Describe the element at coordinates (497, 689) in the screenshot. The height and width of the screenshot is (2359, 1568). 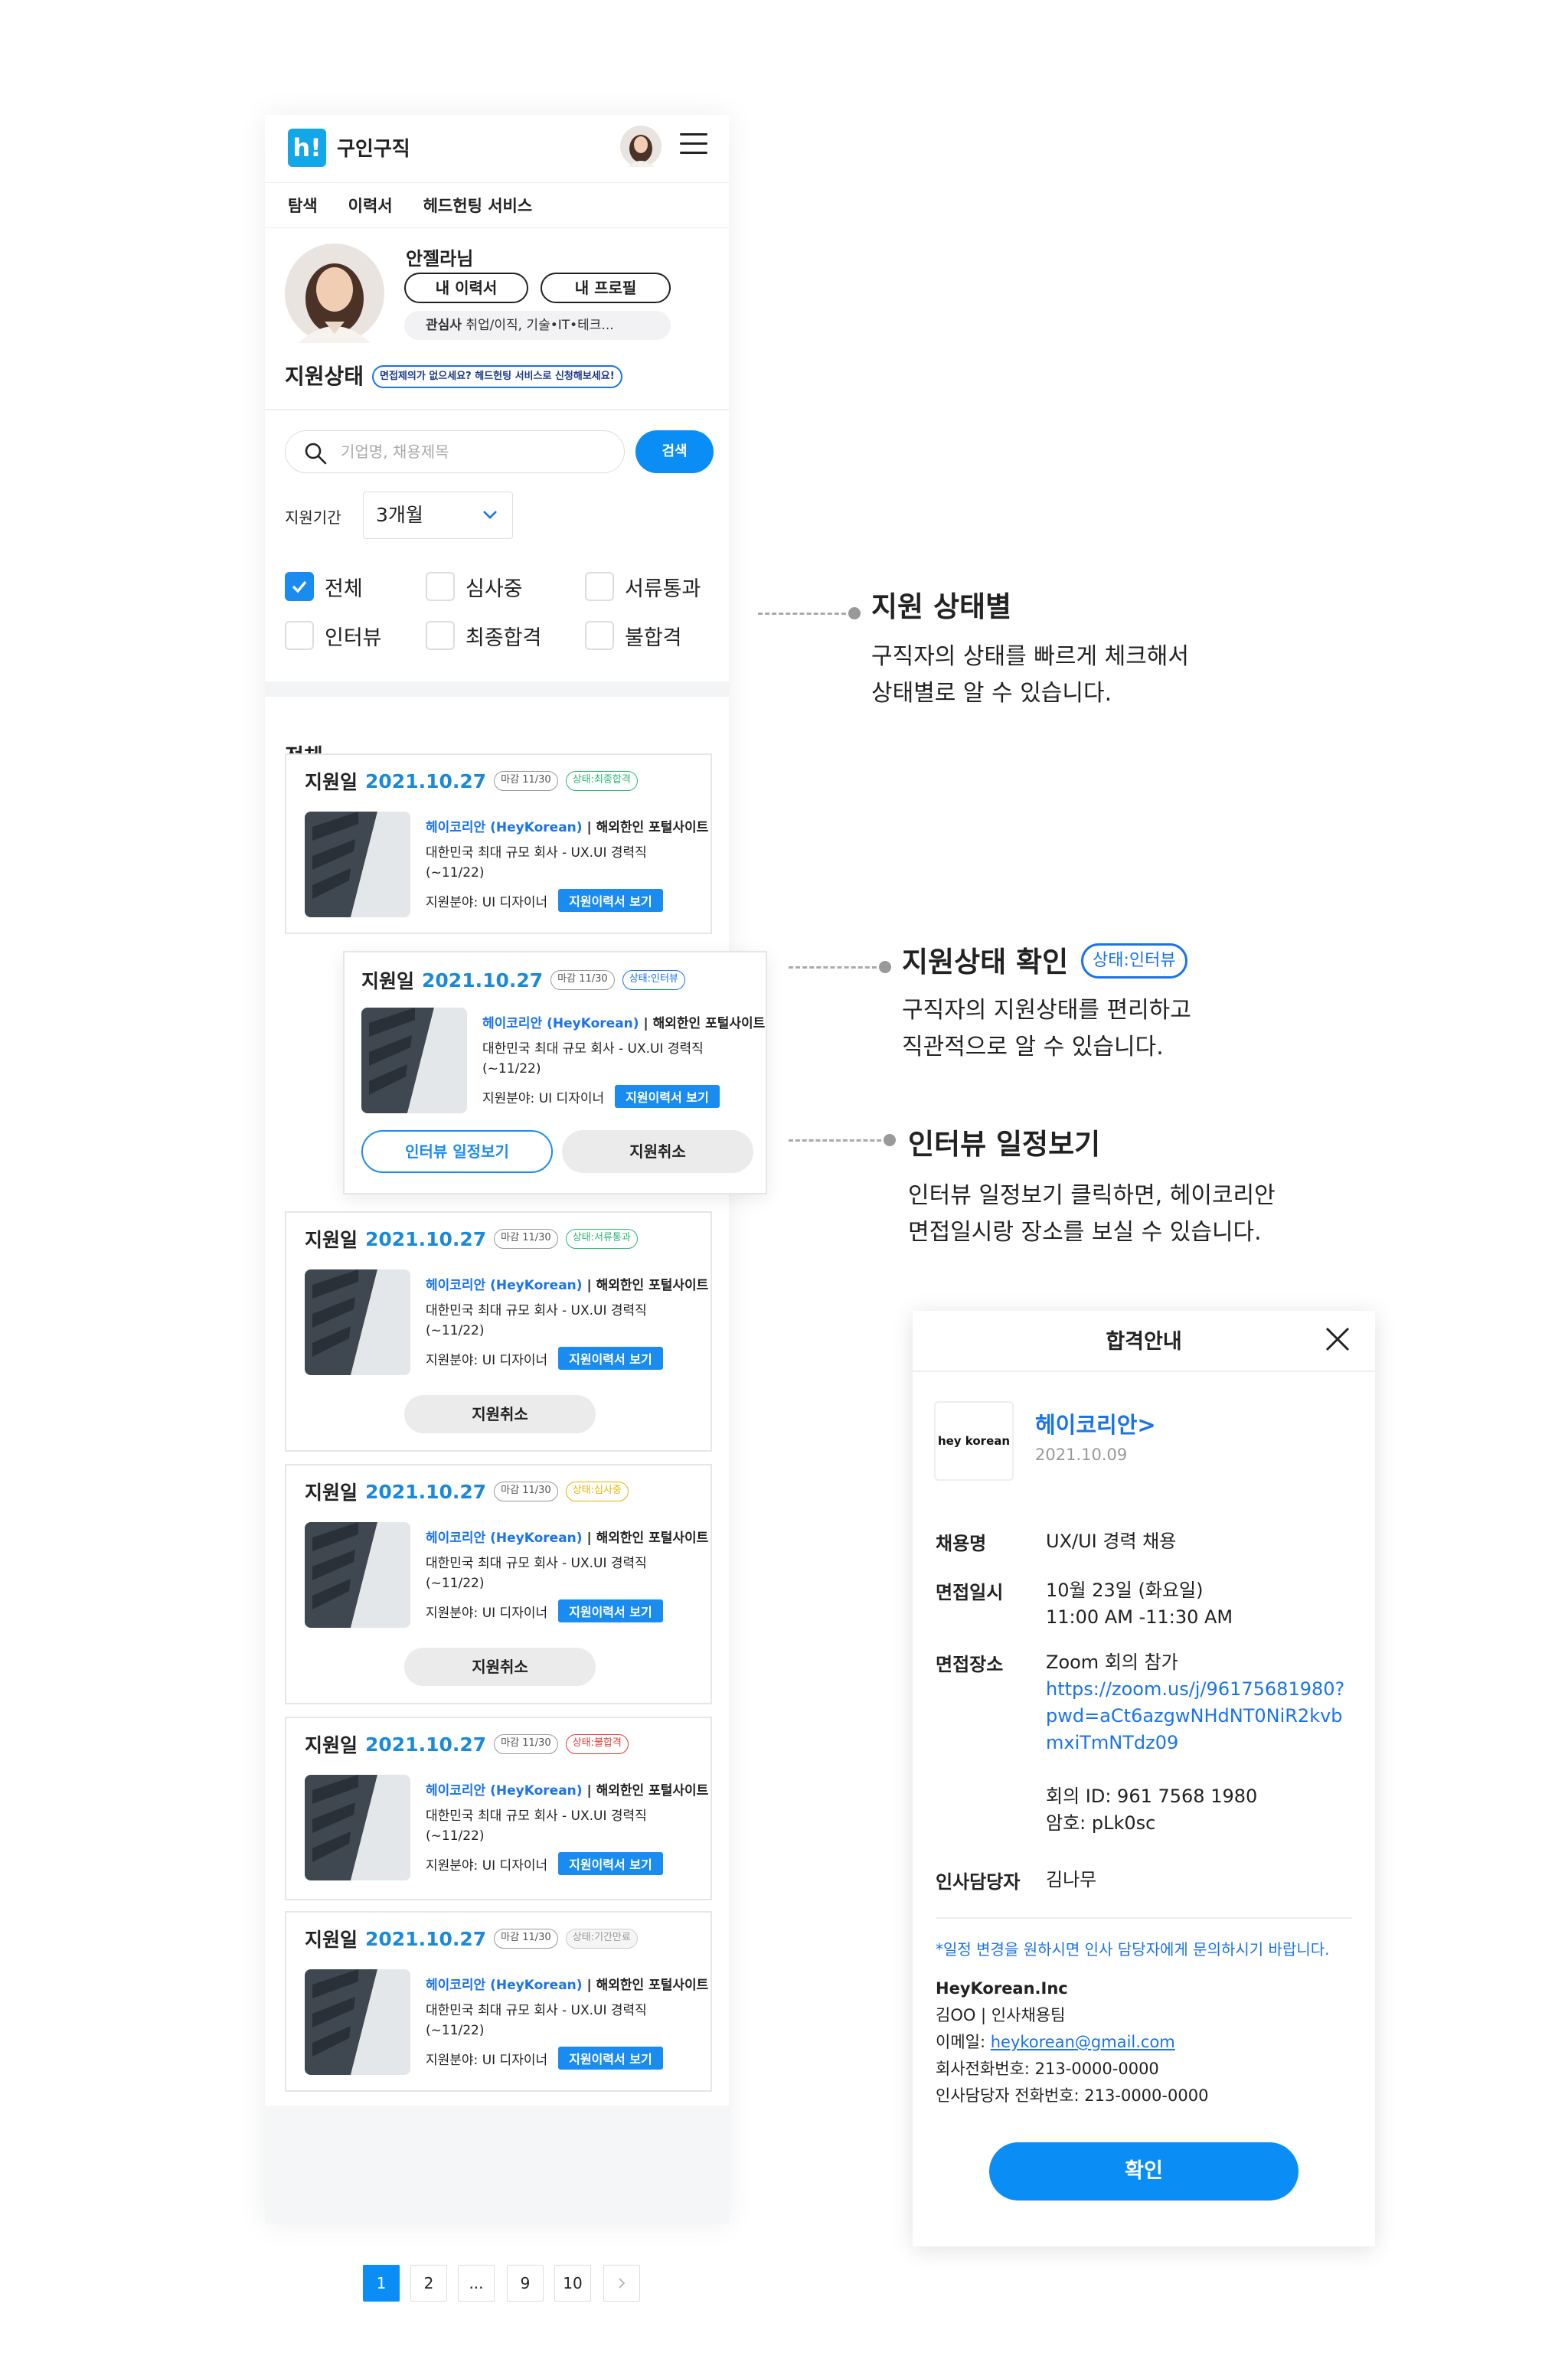
I see `section-divider` at that location.